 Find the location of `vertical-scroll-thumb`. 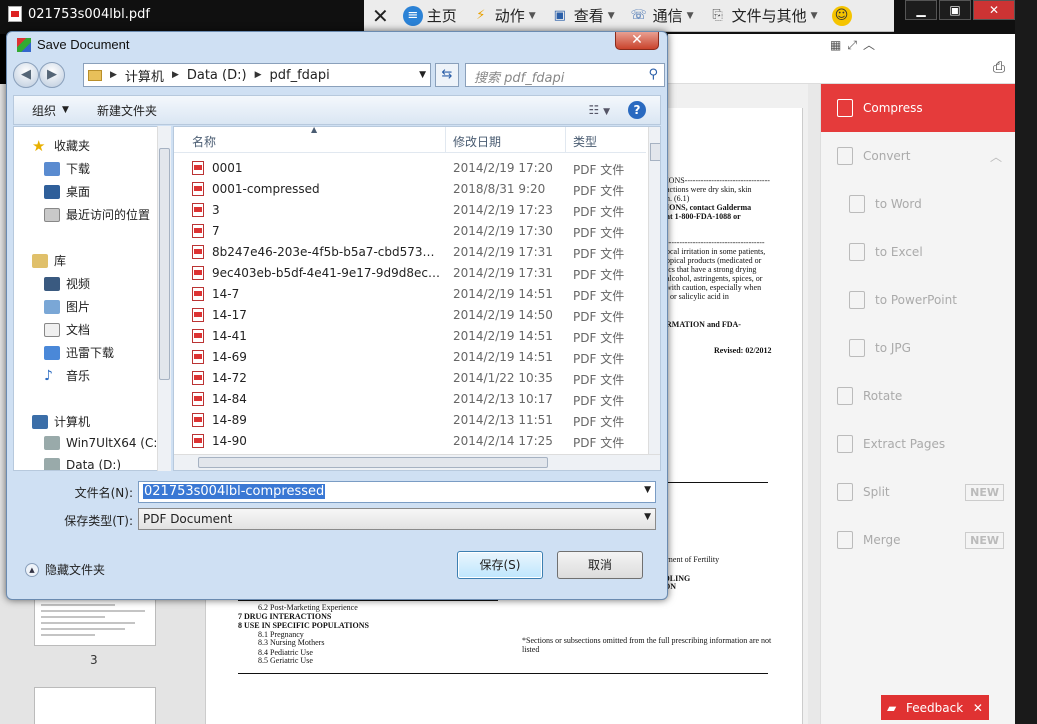

vertical-scroll-thumb is located at coordinates (655, 152).